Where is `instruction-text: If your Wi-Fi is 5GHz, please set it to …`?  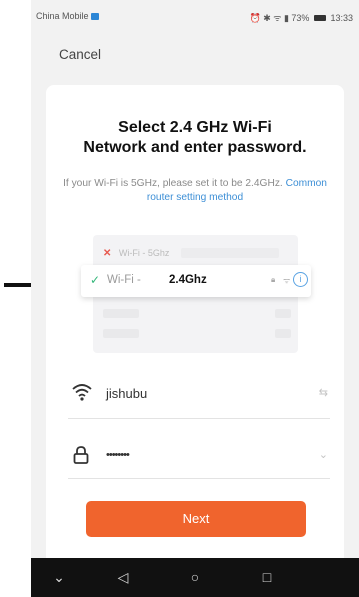
instruction-text: If your Wi-Fi is 5GHz, please set it to … is located at coordinates (195, 190).